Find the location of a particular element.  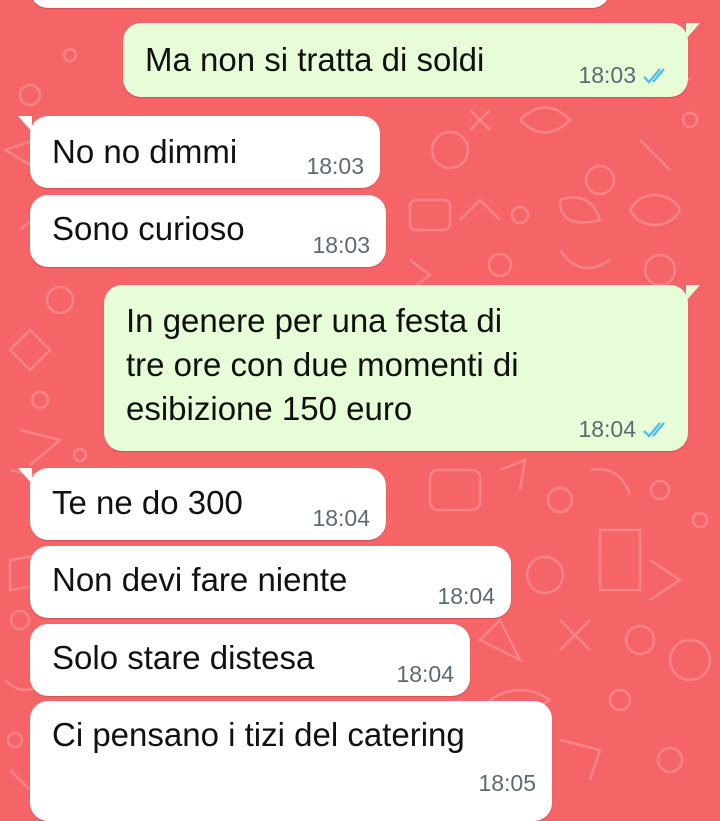

message-text: Sono curioso is located at coordinates (148, 228).